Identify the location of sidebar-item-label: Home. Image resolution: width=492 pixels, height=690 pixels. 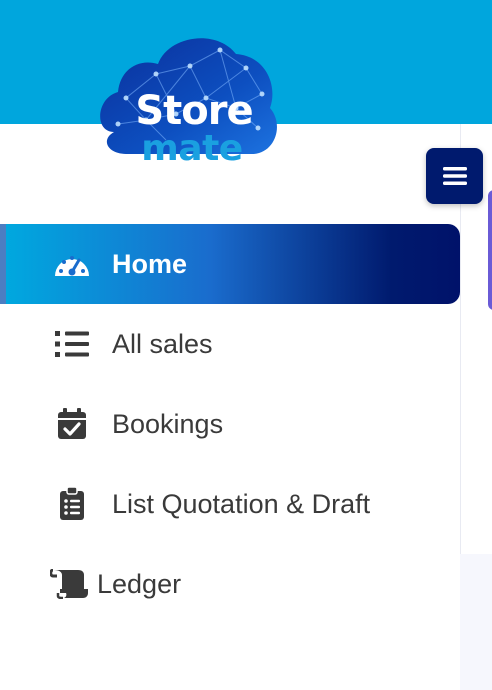
(150, 264).